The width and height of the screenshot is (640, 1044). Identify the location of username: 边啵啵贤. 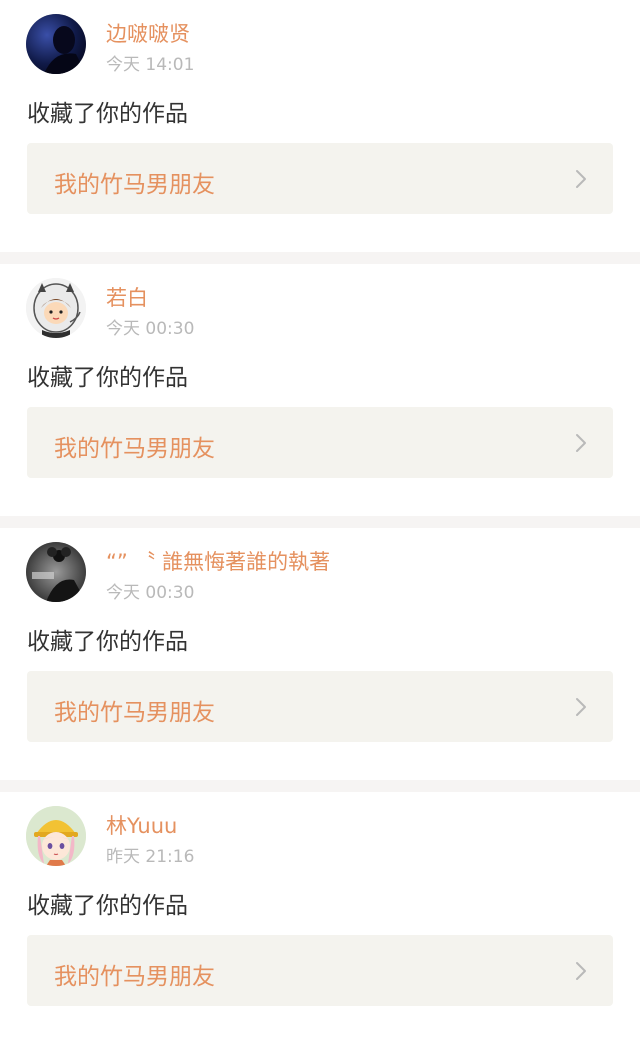
(148, 33).